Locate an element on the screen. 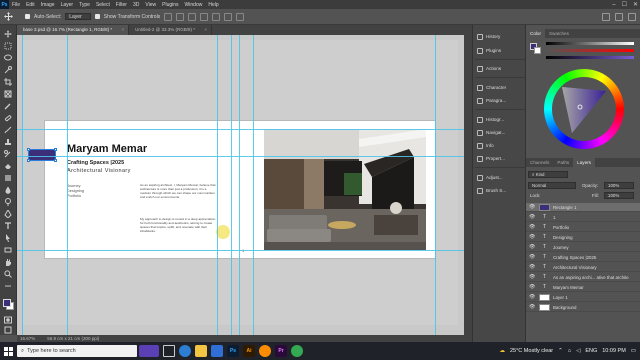  align-left-icon is located at coordinates (168, 16).